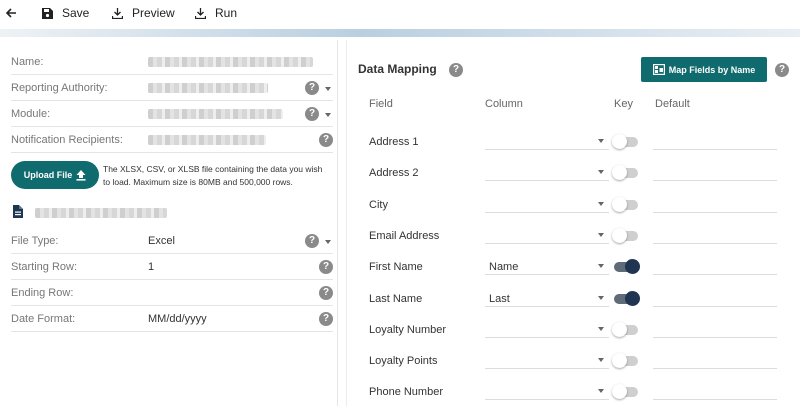  I want to click on mapping-column-value: Last, so click(499, 298).